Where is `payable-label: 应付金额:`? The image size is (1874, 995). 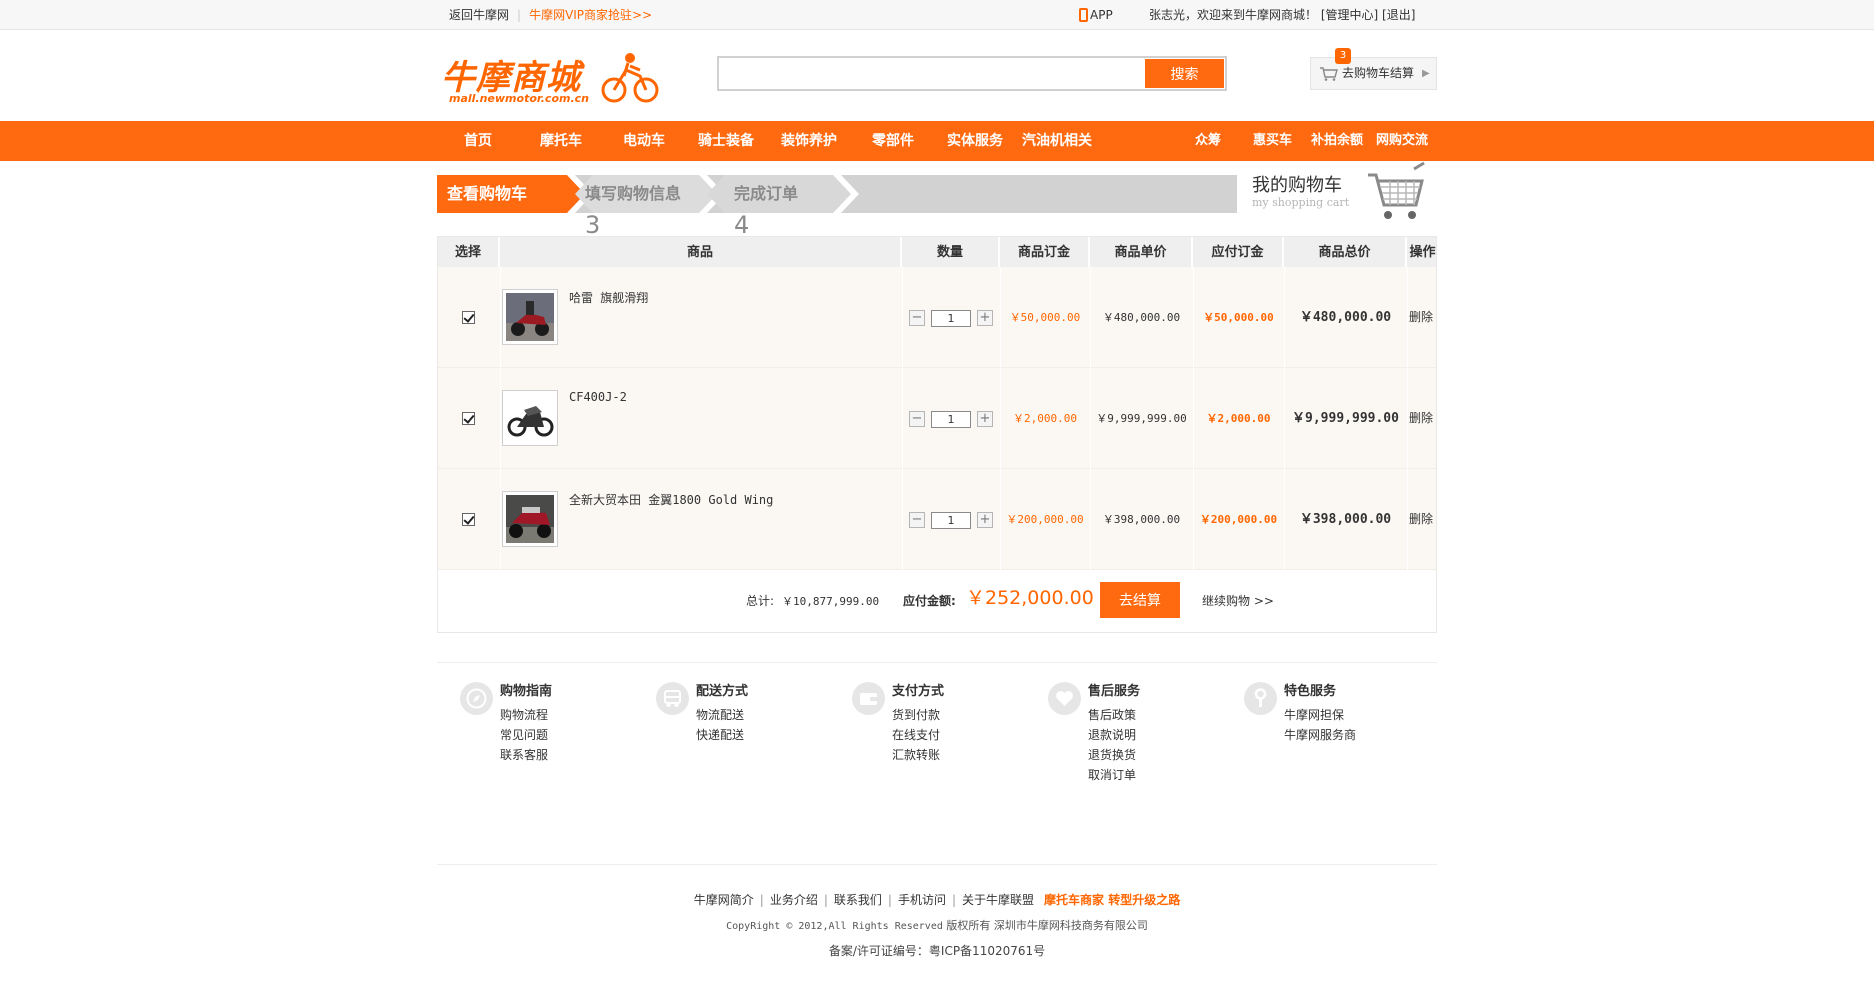
payable-label: 应付金额: is located at coordinates (929, 601).